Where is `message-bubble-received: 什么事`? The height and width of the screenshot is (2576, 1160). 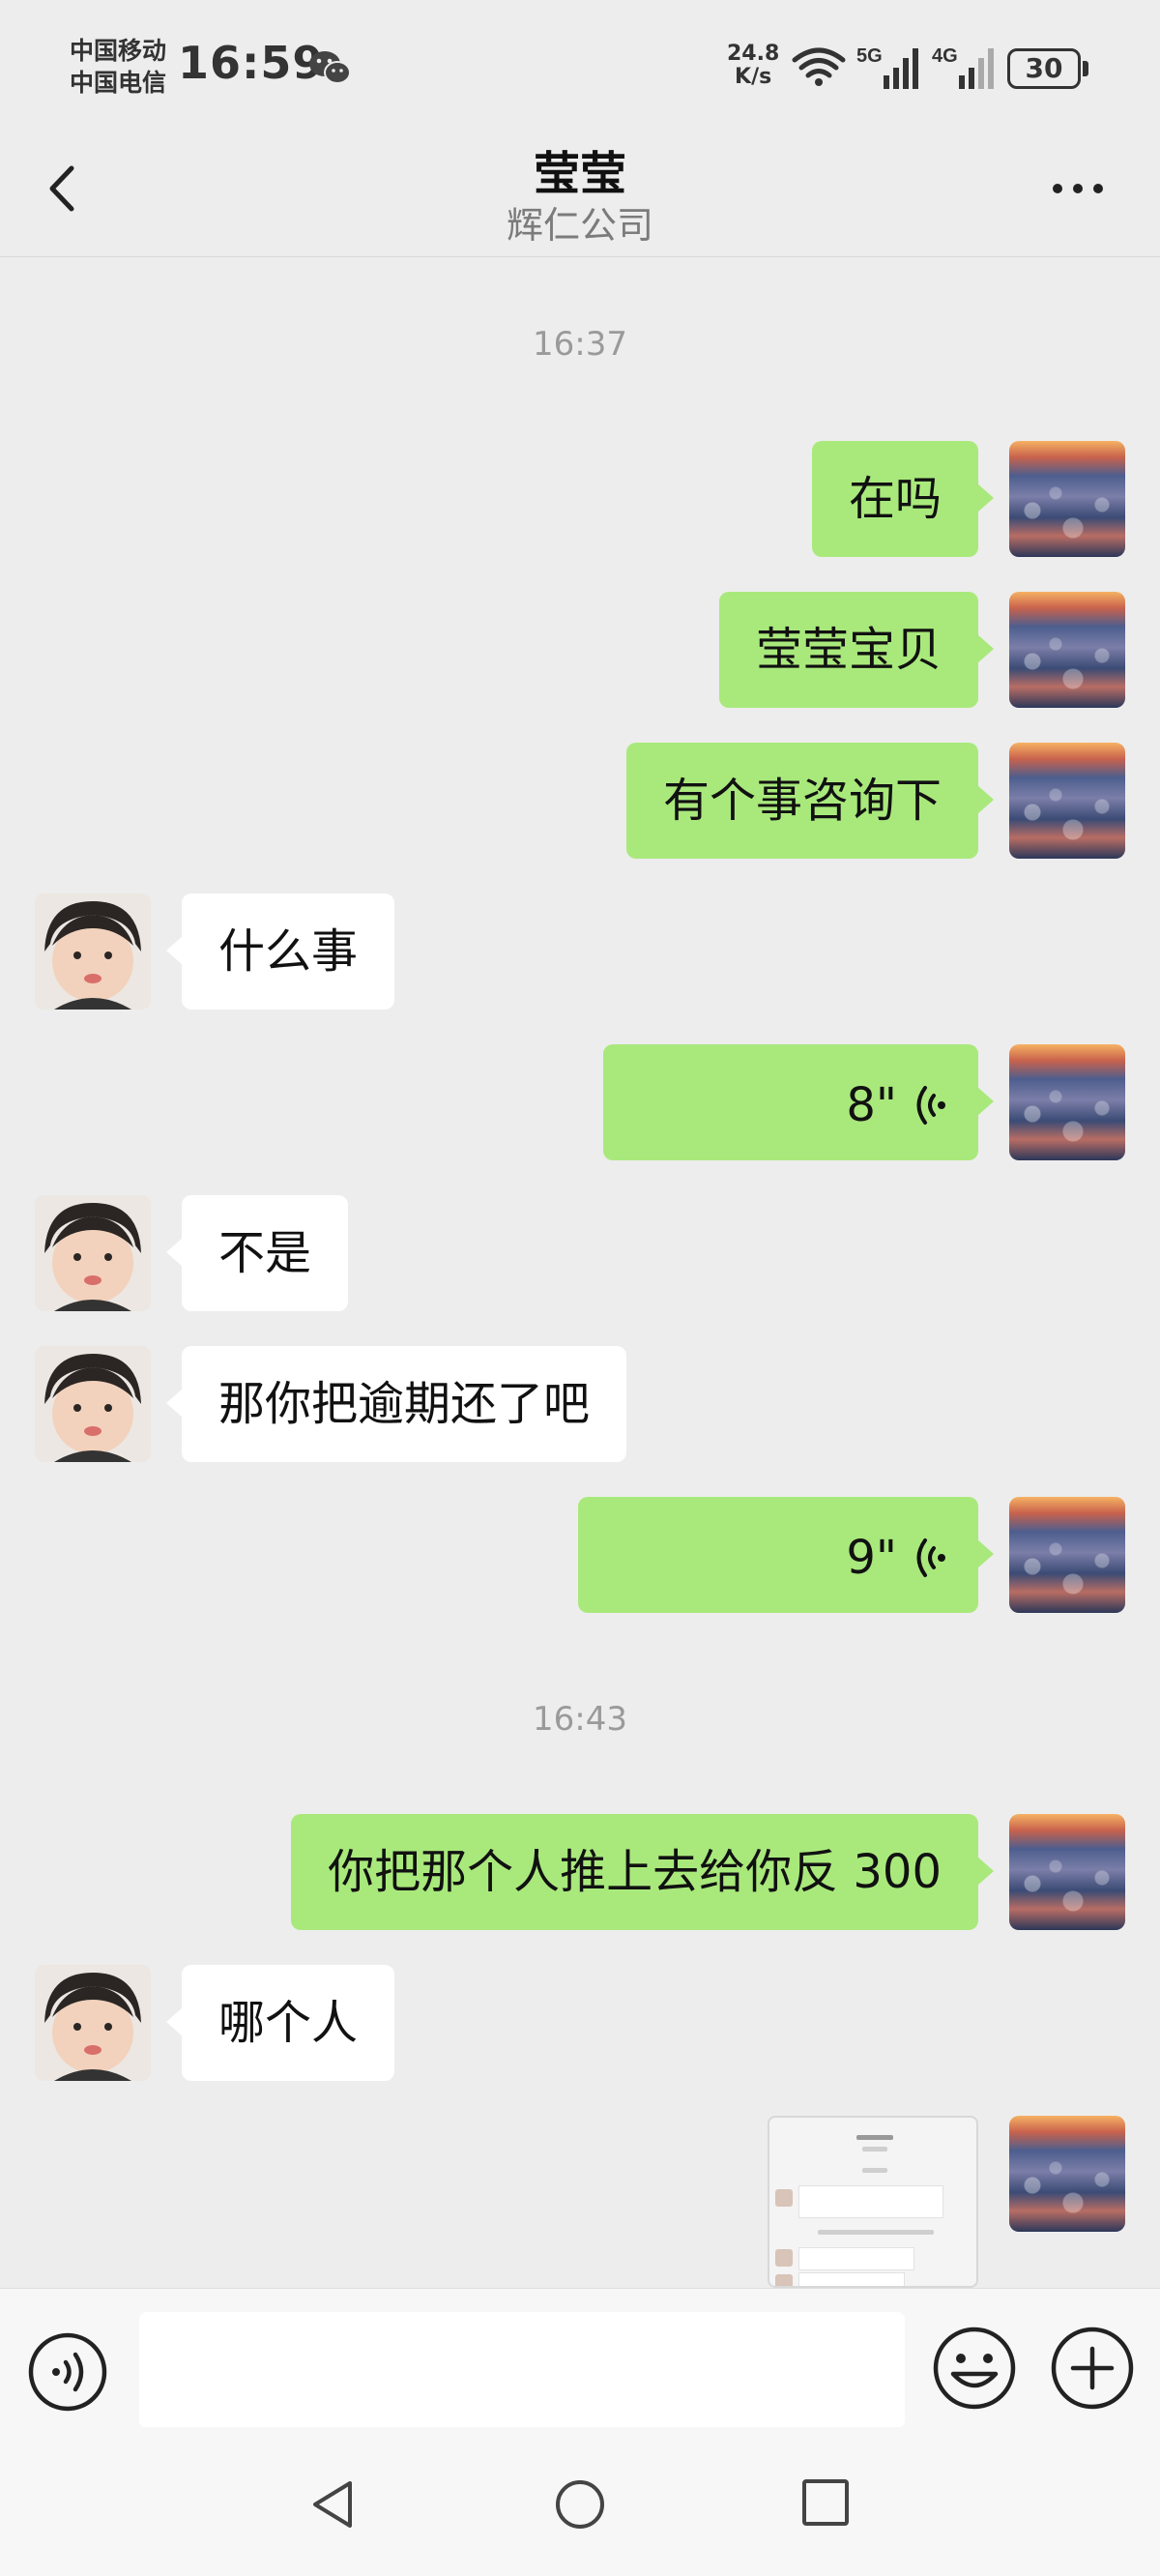
message-bubble-received: 什么事 is located at coordinates (280, 951).